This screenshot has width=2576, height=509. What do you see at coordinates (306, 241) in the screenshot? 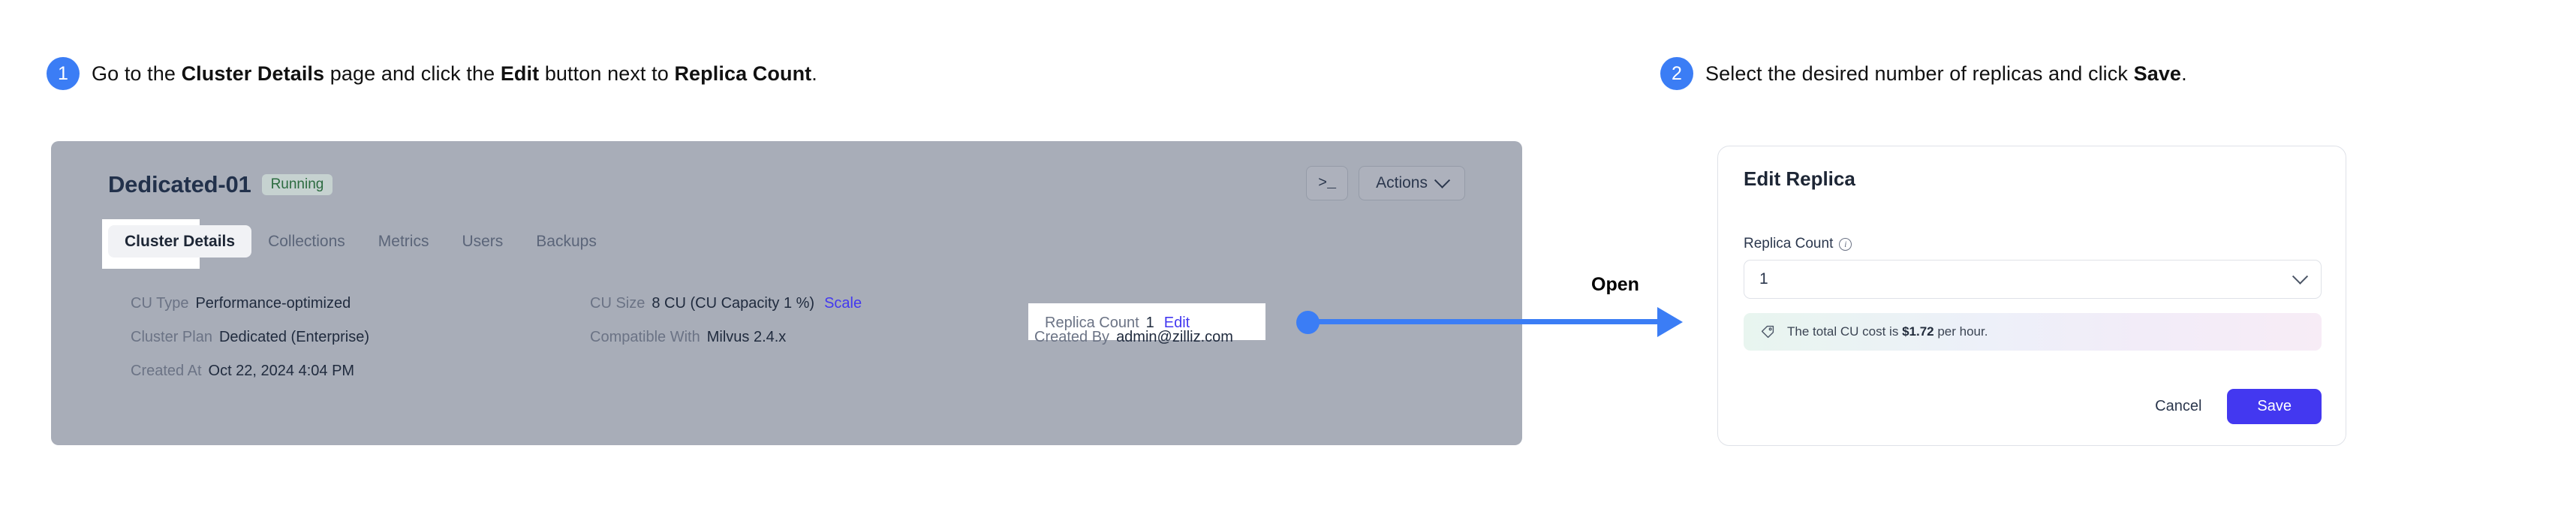
I see `tab-collections: Collections` at bounding box center [306, 241].